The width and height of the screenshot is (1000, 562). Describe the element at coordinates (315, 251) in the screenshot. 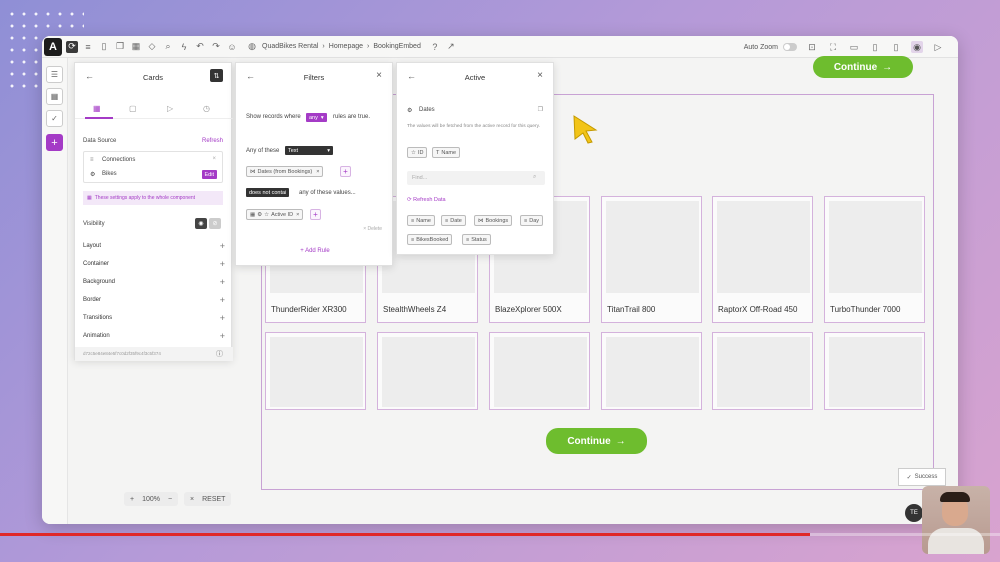

I see `add-rule-link: + Add Rule` at that location.